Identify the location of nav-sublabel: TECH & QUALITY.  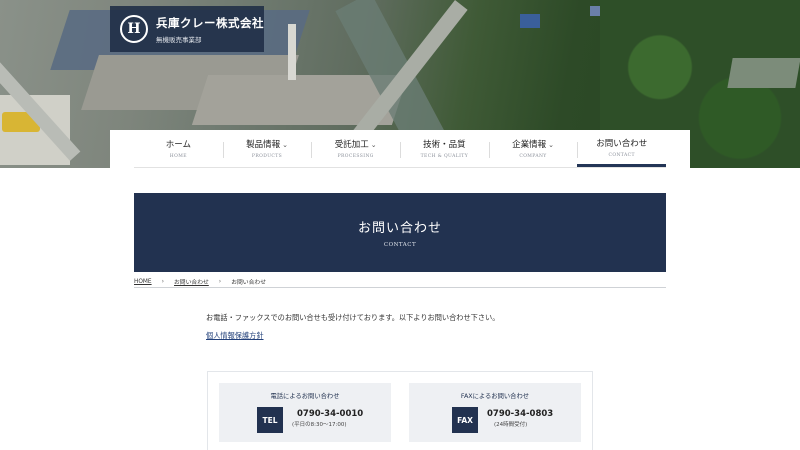
(444, 156).